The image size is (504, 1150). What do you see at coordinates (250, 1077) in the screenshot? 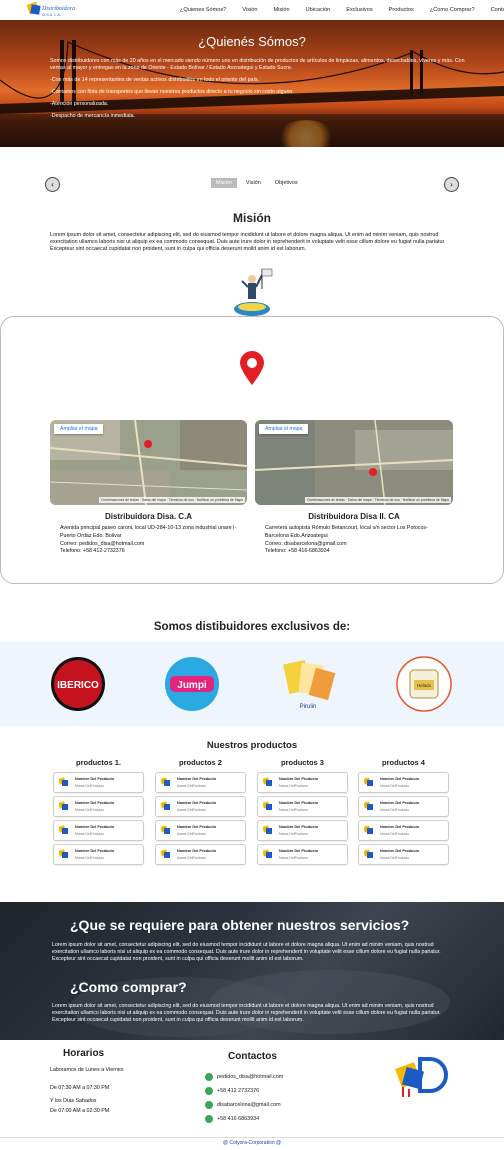
I see `contact-text: pedidos_disa@hotmail.com` at bounding box center [250, 1077].